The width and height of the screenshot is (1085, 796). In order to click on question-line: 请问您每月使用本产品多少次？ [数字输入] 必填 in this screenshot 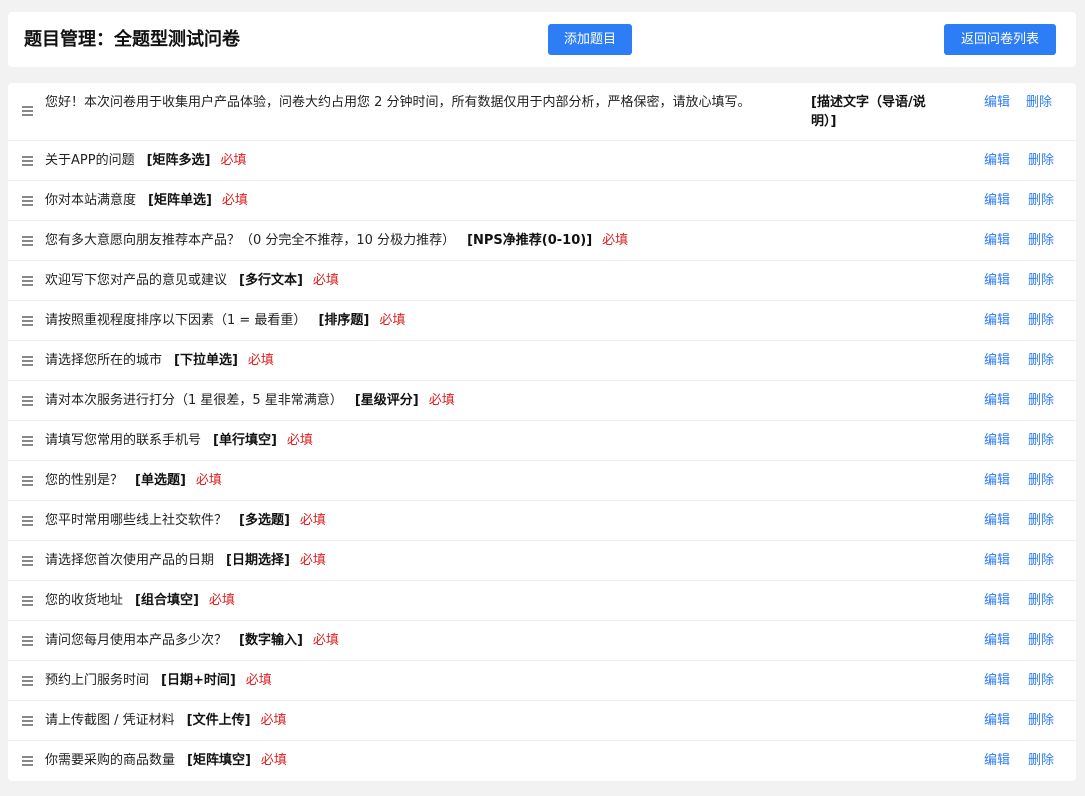, I will do `click(192, 641)`.